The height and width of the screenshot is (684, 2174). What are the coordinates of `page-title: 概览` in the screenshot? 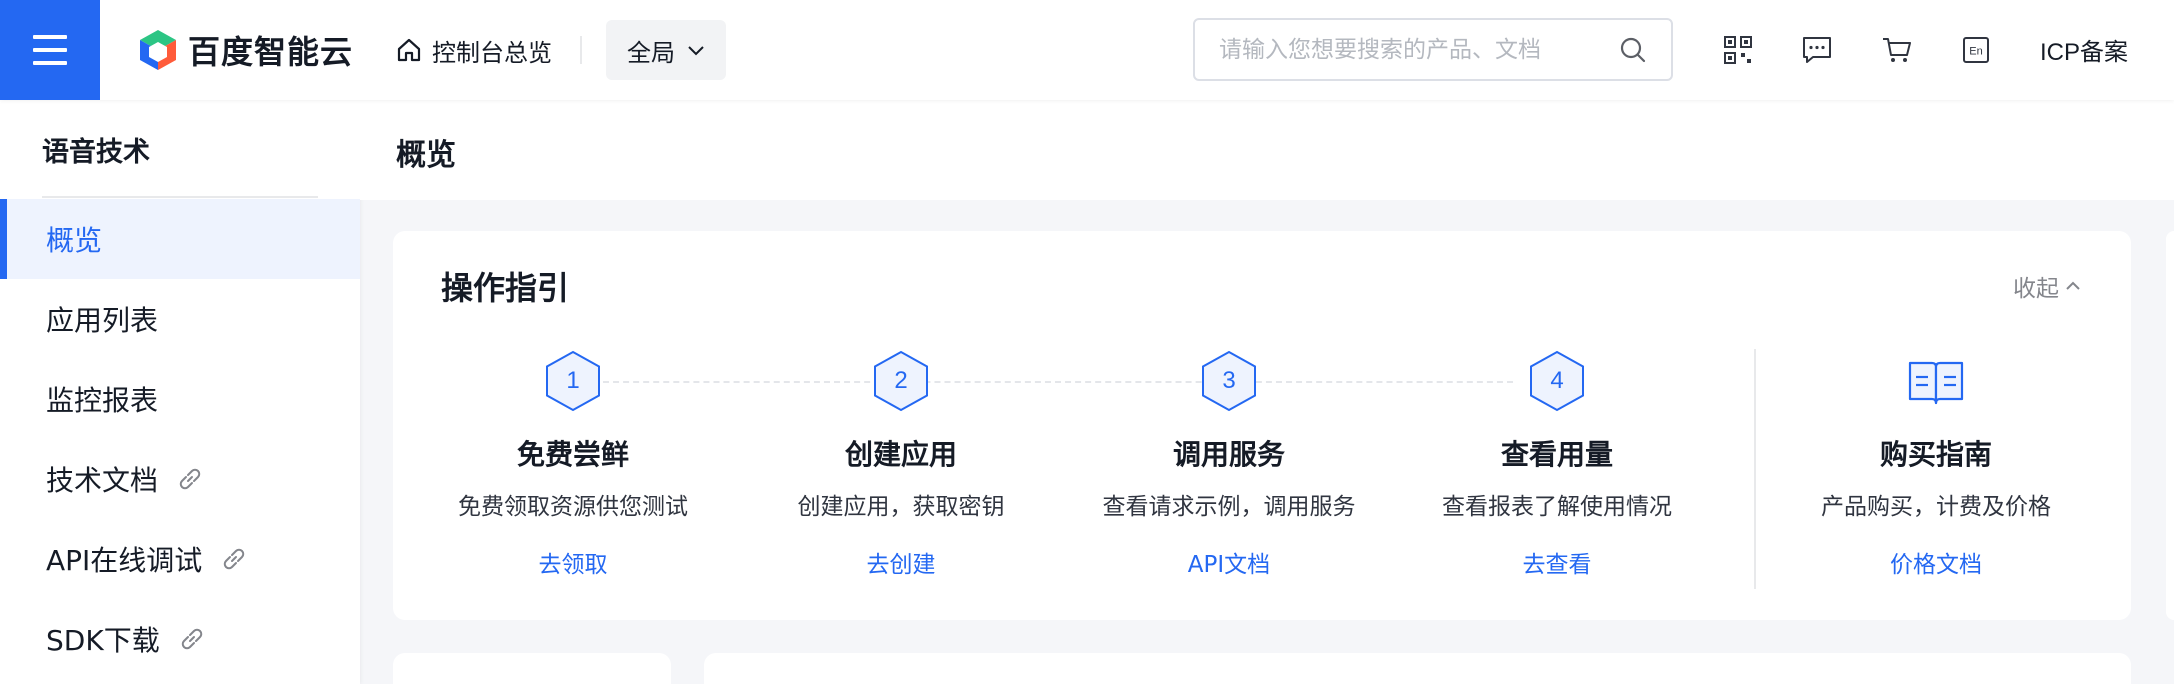 It's located at (426, 155).